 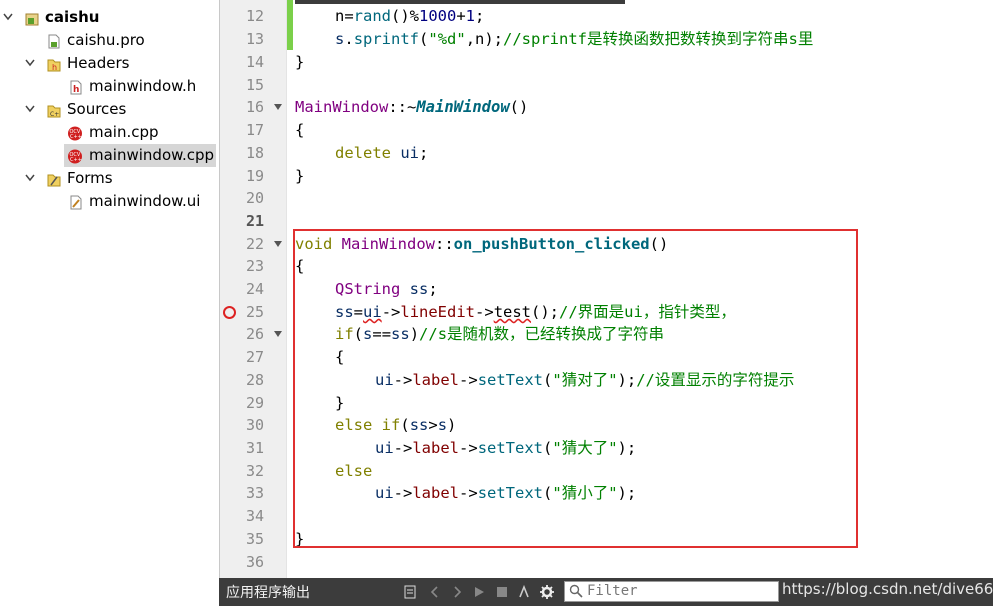 I want to click on code-line: 36, so click(x=606, y=562).